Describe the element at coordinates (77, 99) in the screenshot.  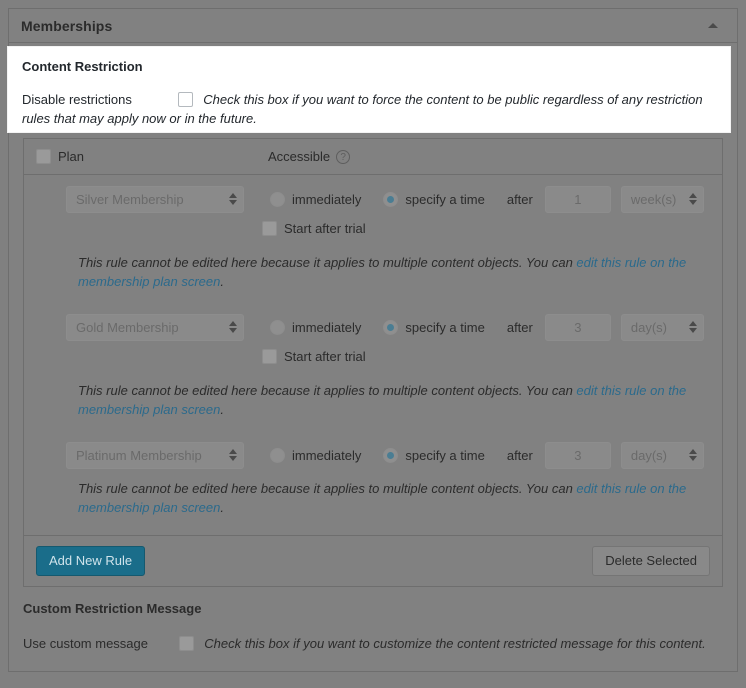
I see `disable-restrictions-label: Disable restrictions` at that location.